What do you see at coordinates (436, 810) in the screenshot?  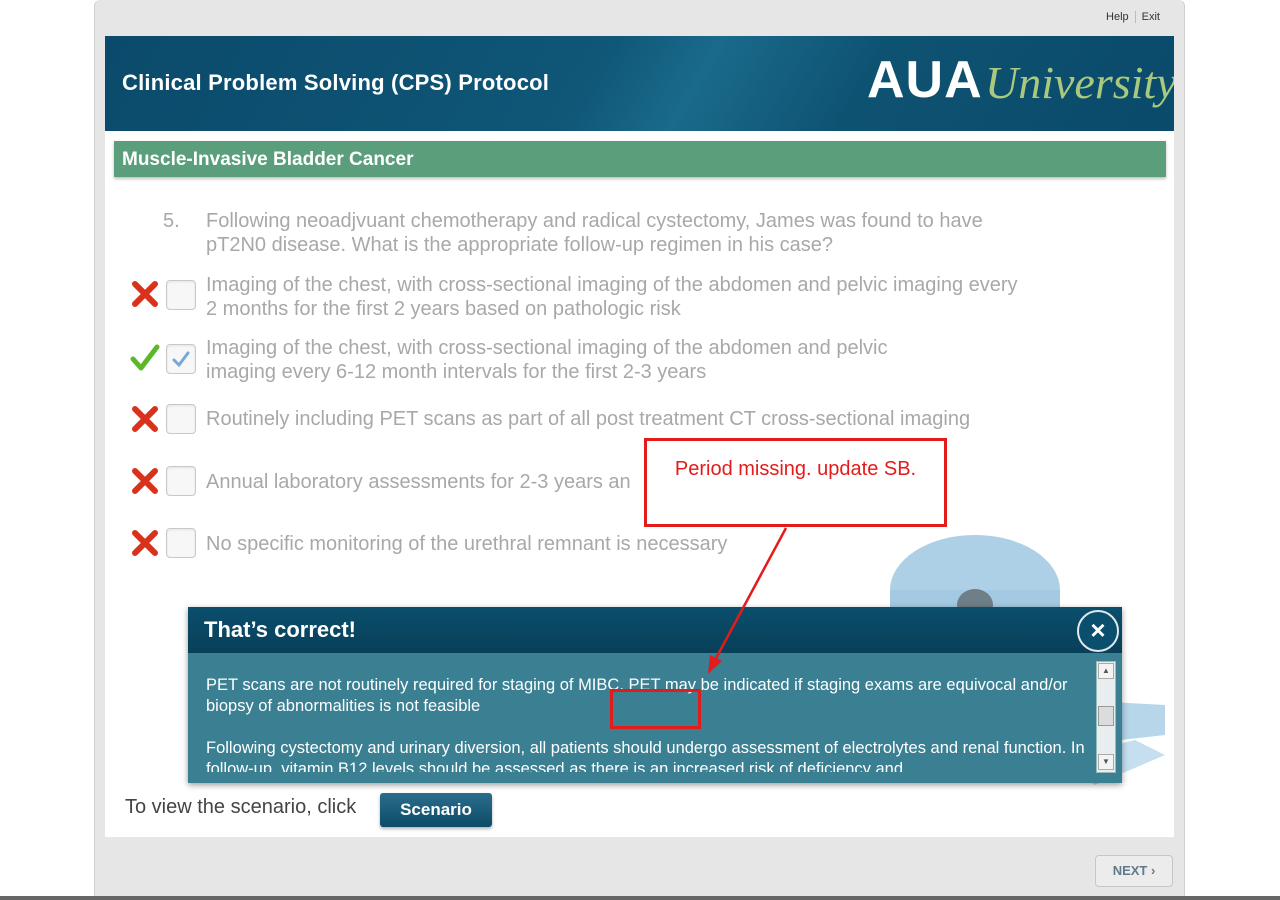 I see `scenario-button: Scenario` at bounding box center [436, 810].